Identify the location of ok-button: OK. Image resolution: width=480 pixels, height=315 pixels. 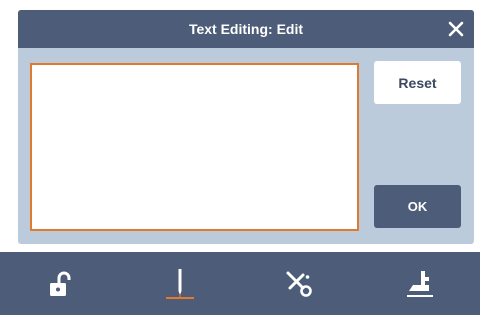
(417, 206).